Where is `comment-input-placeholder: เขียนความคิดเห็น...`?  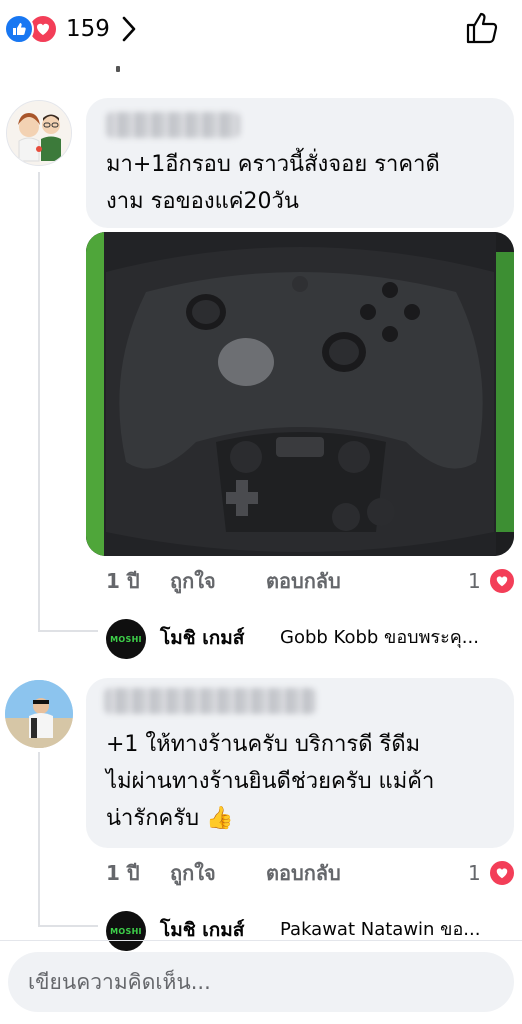
comment-input-placeholder: เขียนความคิดเห็น... is located at coordinates (119, 982).